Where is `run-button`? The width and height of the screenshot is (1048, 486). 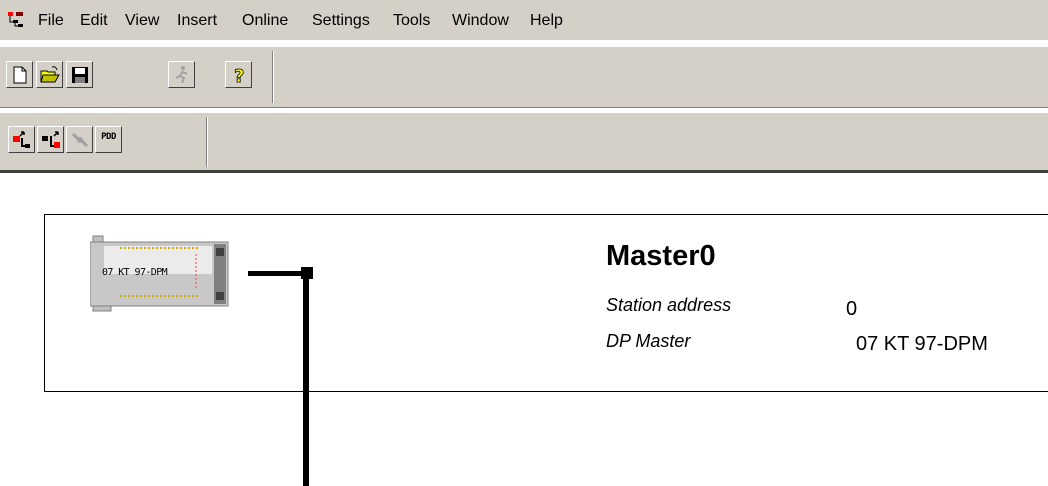 run-button is located at coordinates (181, 74).